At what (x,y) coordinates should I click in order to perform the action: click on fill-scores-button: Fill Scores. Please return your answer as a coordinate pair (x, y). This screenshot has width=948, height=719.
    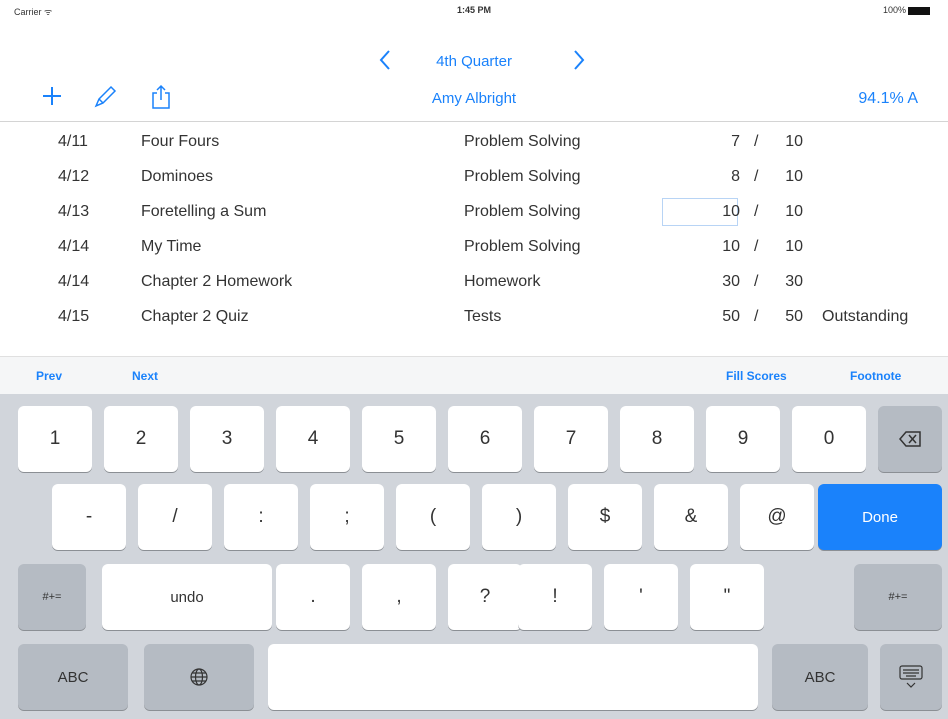
    Looking at the image, I should click on (756, 376).